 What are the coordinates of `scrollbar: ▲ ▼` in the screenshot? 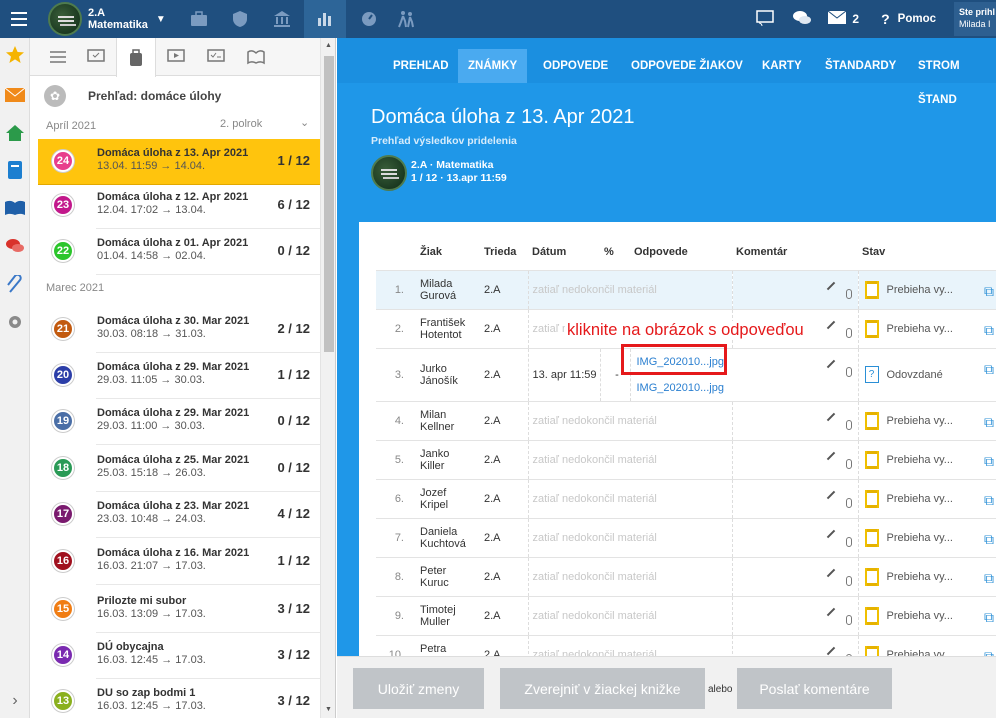 It's located at (327, 378).